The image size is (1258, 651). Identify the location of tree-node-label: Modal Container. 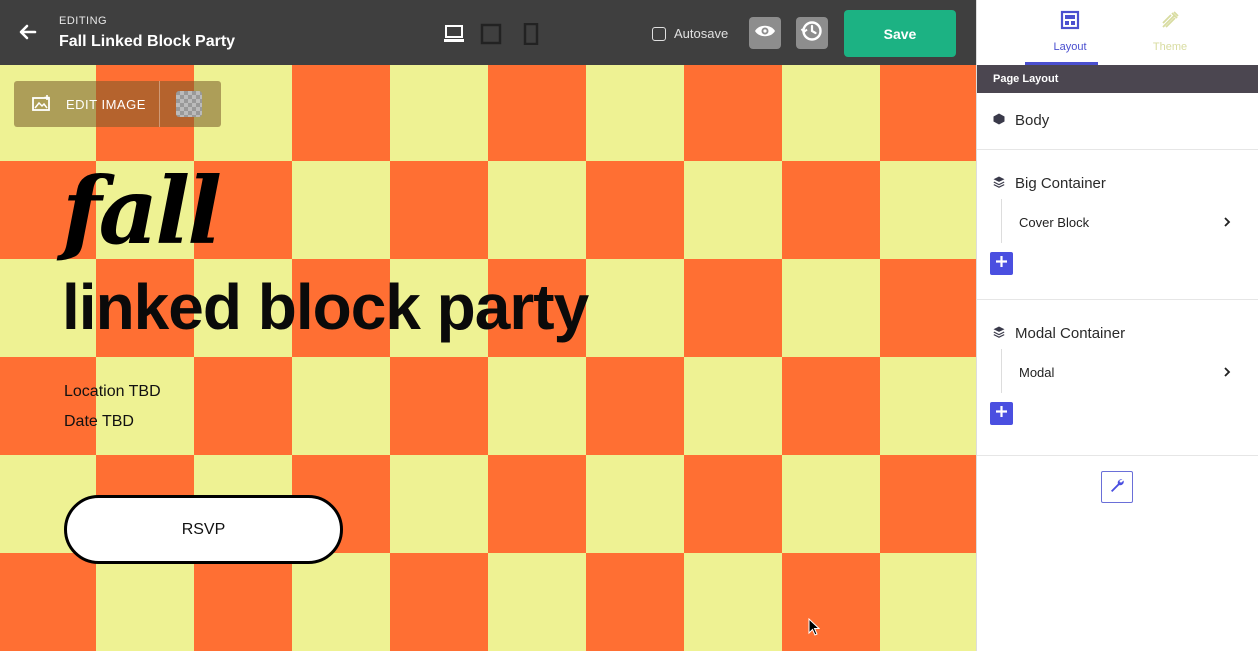
(1070, 333).